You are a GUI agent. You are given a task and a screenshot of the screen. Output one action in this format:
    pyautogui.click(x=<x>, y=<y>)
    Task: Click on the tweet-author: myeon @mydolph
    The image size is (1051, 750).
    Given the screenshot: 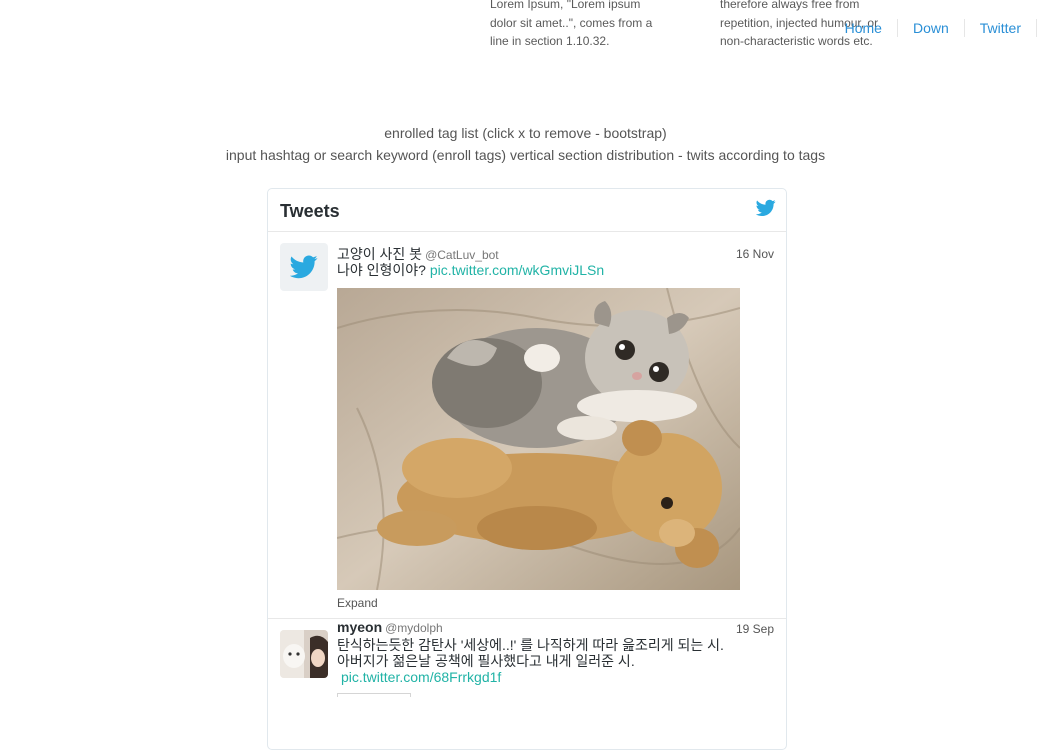 What is the action you would take?
    pyautogui.click(x=390, y=627)
    